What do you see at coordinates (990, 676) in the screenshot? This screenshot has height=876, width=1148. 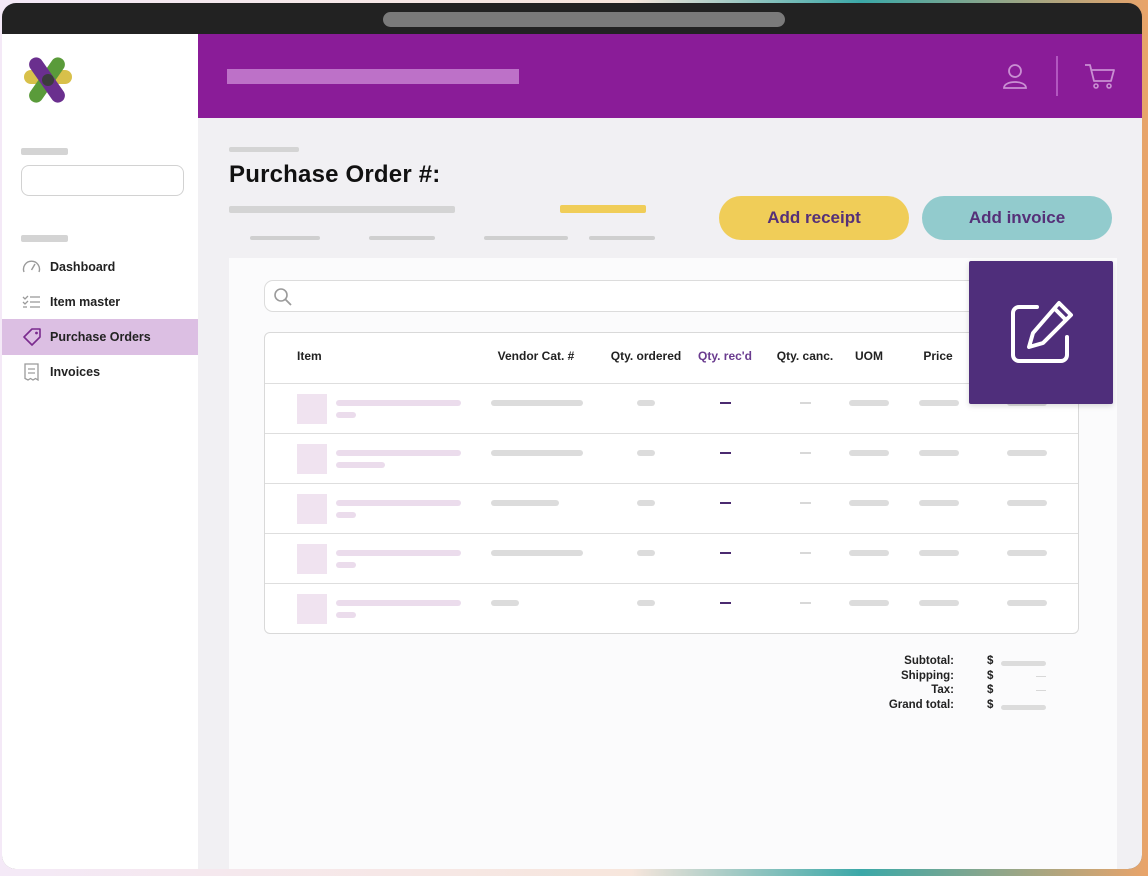 I see `shipping-currency: $` at bounding box center [990, 676].